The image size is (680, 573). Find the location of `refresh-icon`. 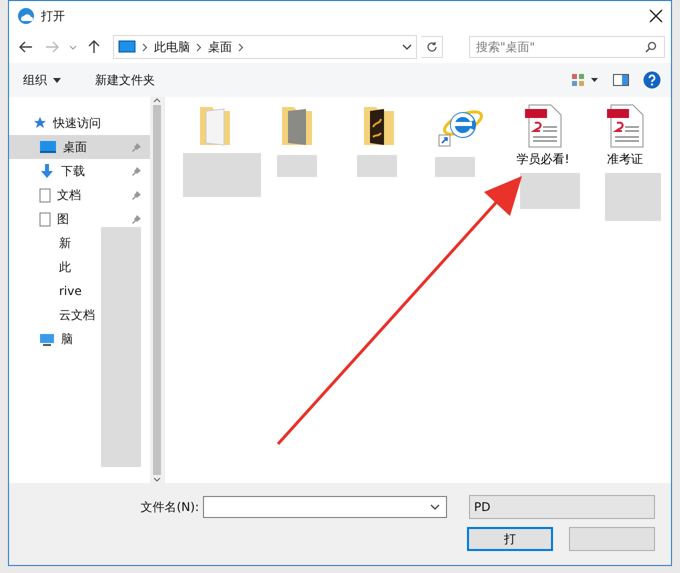

refresh-icon is located at coordinates (432, 47).